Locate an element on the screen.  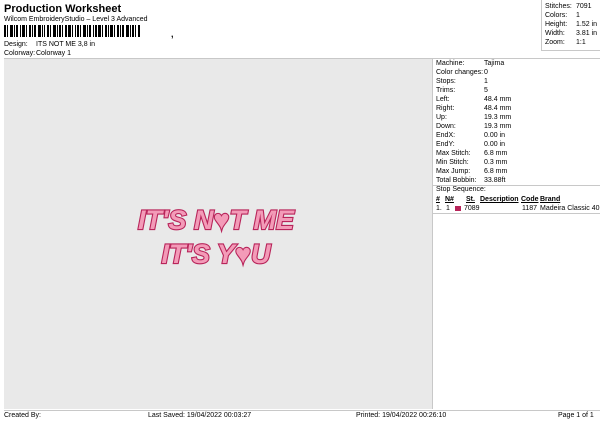
stop-row-code: 1187 is located at coordinates (530, 208).